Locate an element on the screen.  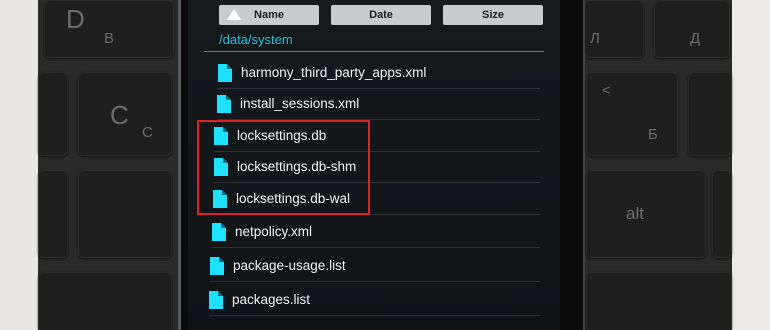
path-divider is located at coordinates (374, 51).